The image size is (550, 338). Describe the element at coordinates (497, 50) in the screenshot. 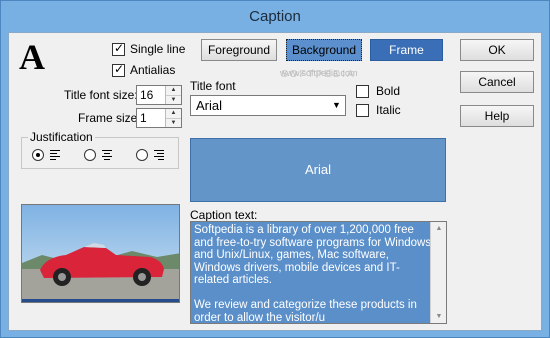

I see `ok-button: OK` at that location.